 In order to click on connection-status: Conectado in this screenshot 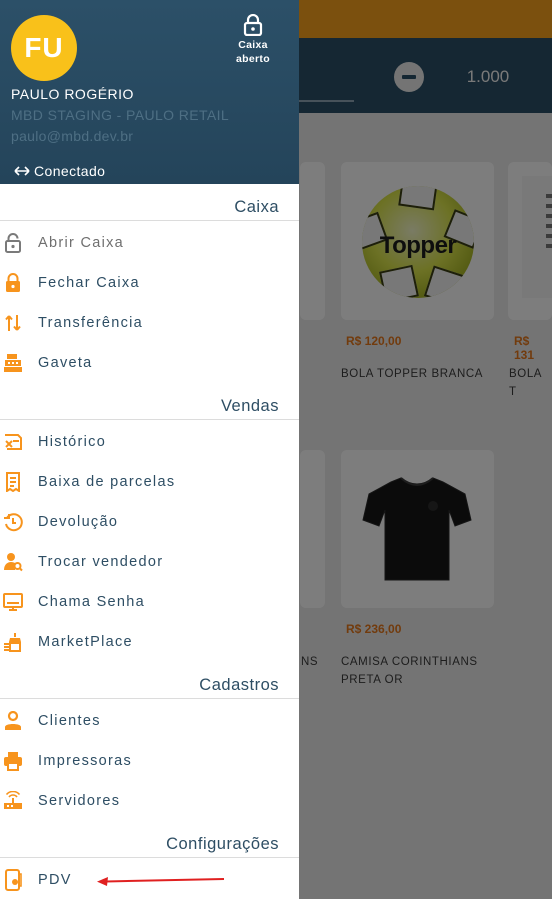, I will do `click(59, 171)`.